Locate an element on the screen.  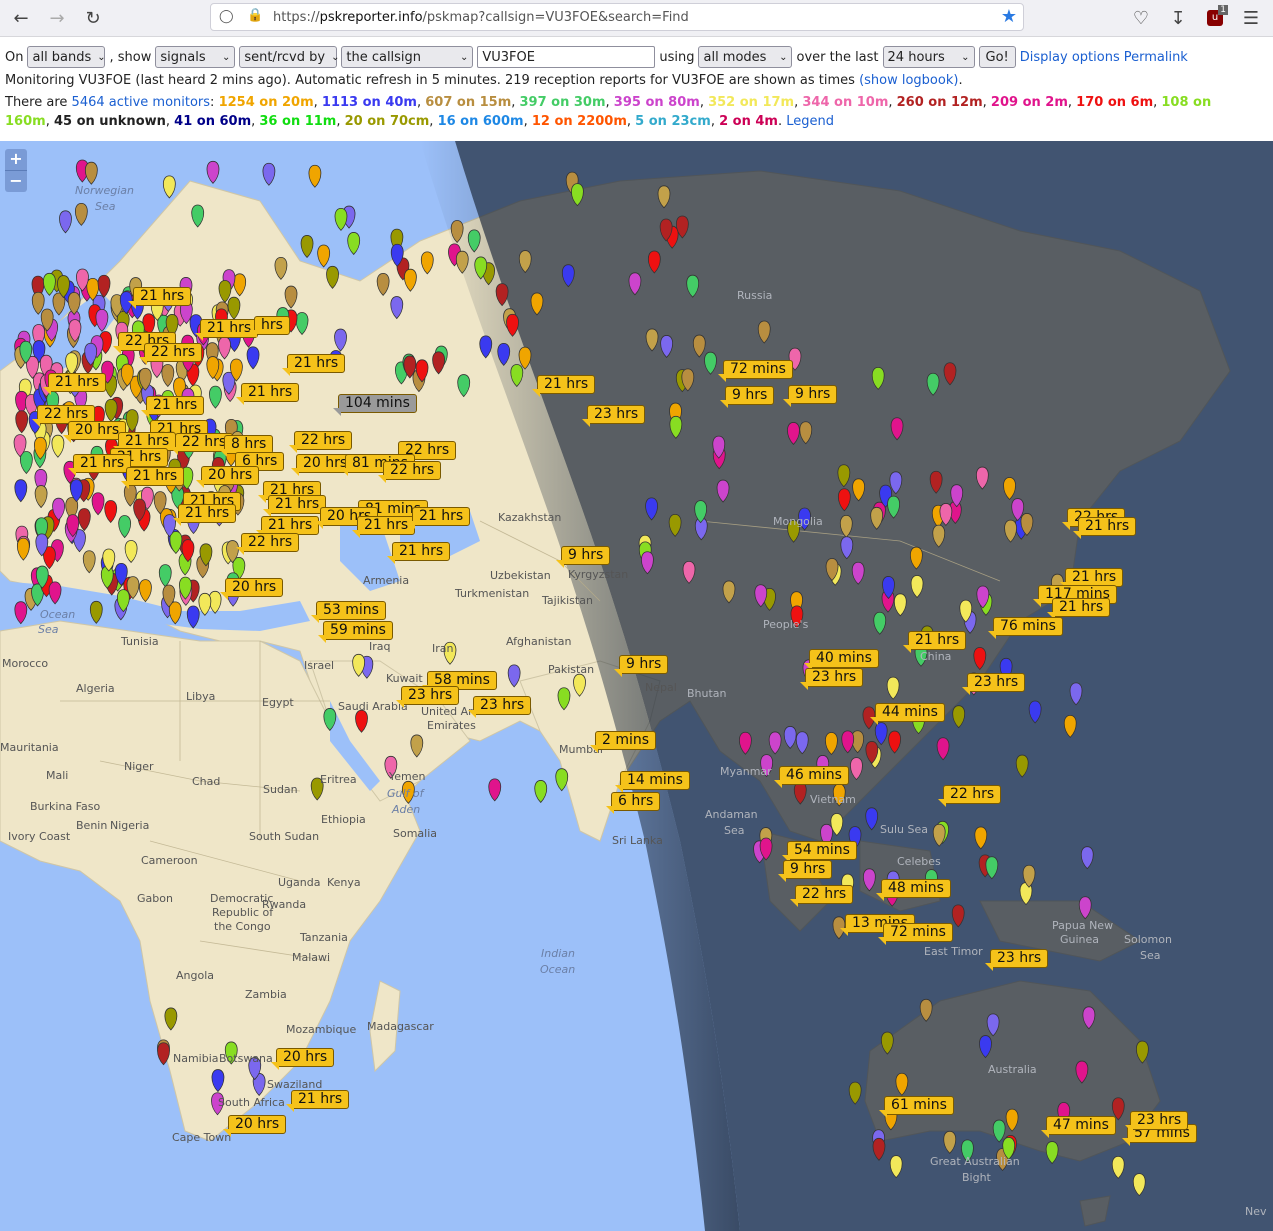
reception-time-label: 104 mins is located at coordinates (375, 405).